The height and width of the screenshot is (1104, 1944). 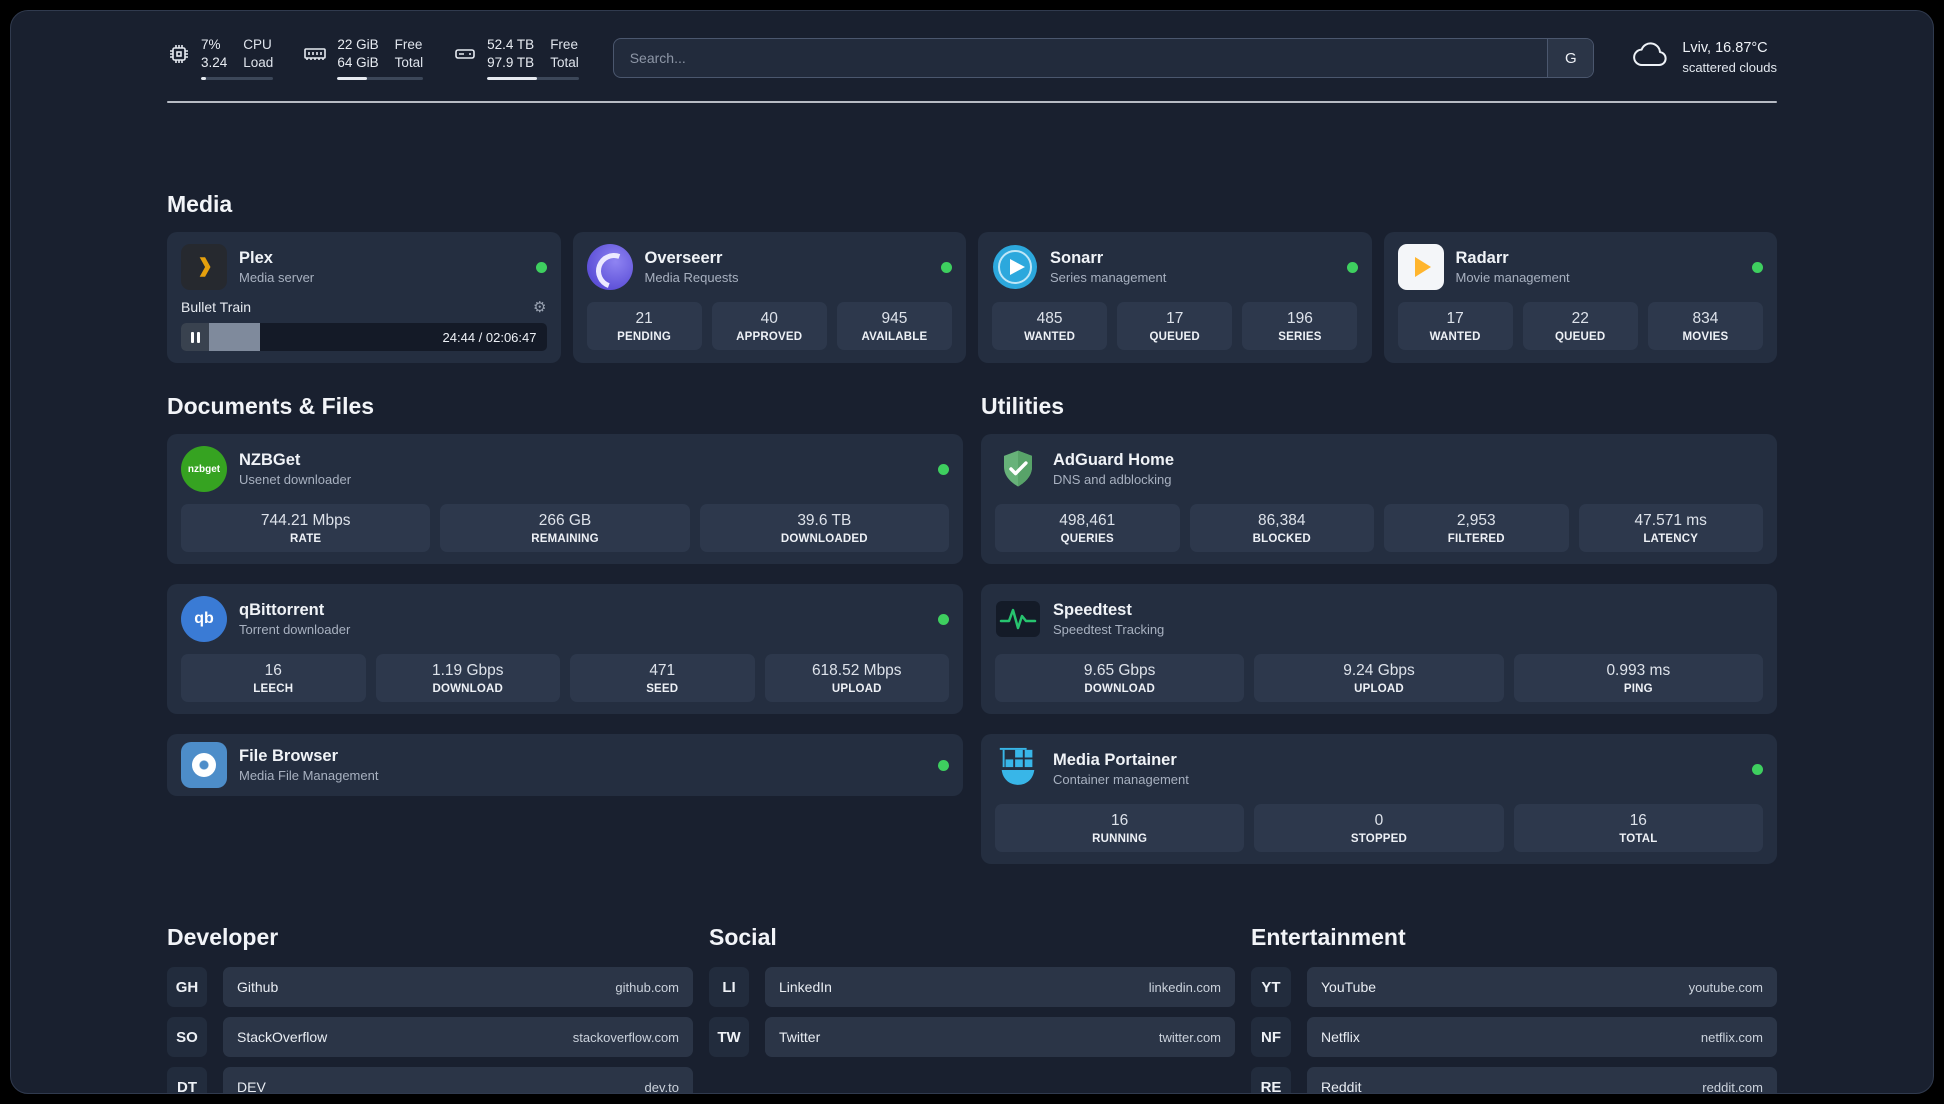 What do you see at coordinates (204, 469) in the screenshot?
I see `nzbget-icon: nzbget` at bounding box center [204, 469].